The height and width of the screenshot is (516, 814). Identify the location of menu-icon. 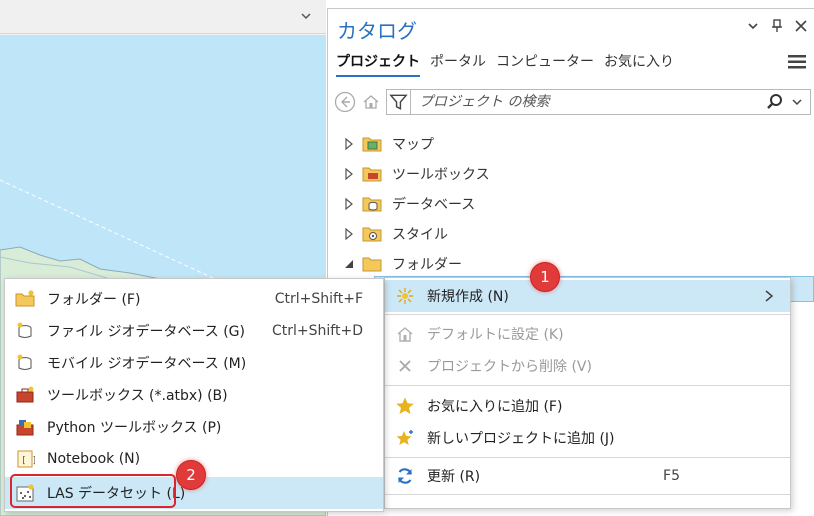
(797, 62).